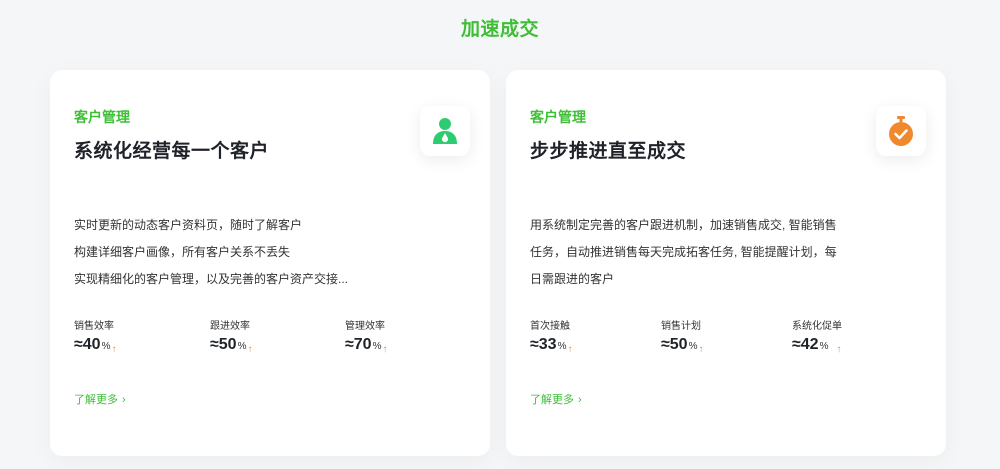 The width and height of the screenshot is (1000, 469). I want to click on description-line: 构建详细客户画像，所有客户关系不丢失, so click(182, 252).